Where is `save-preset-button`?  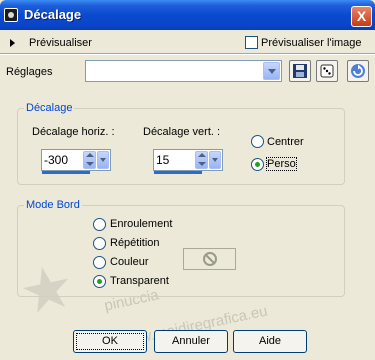
save-preset-button is located at coordinates (300, 71).